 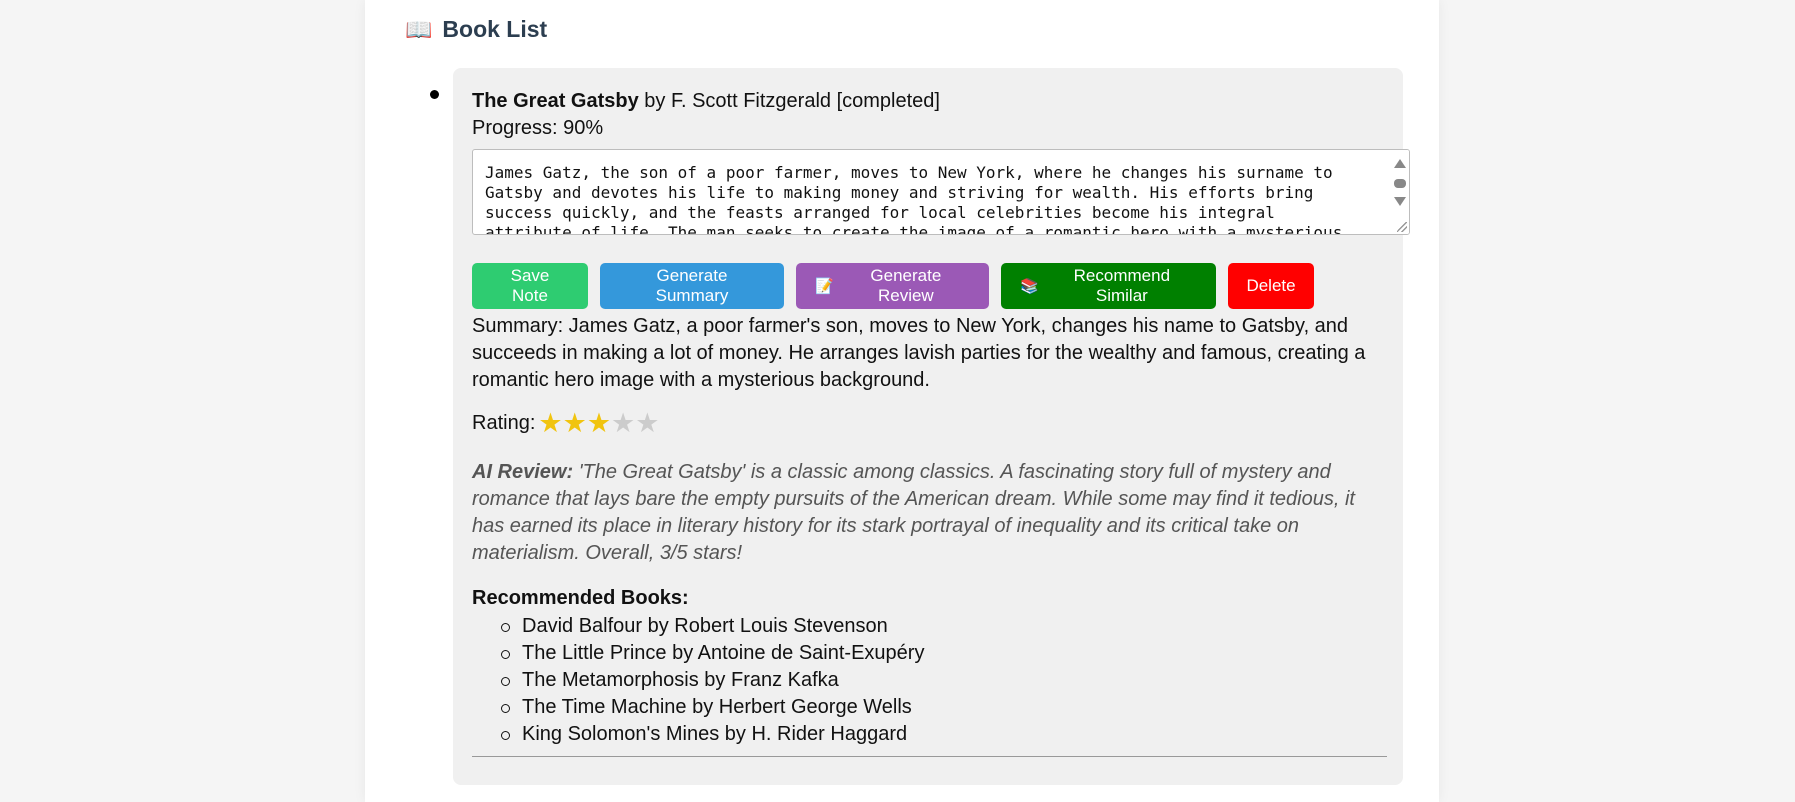 What do you see at coordinates (906, 285) in the screenshot?
I see `generate-review-label: Generate Review` at bounding box center [906, 285].